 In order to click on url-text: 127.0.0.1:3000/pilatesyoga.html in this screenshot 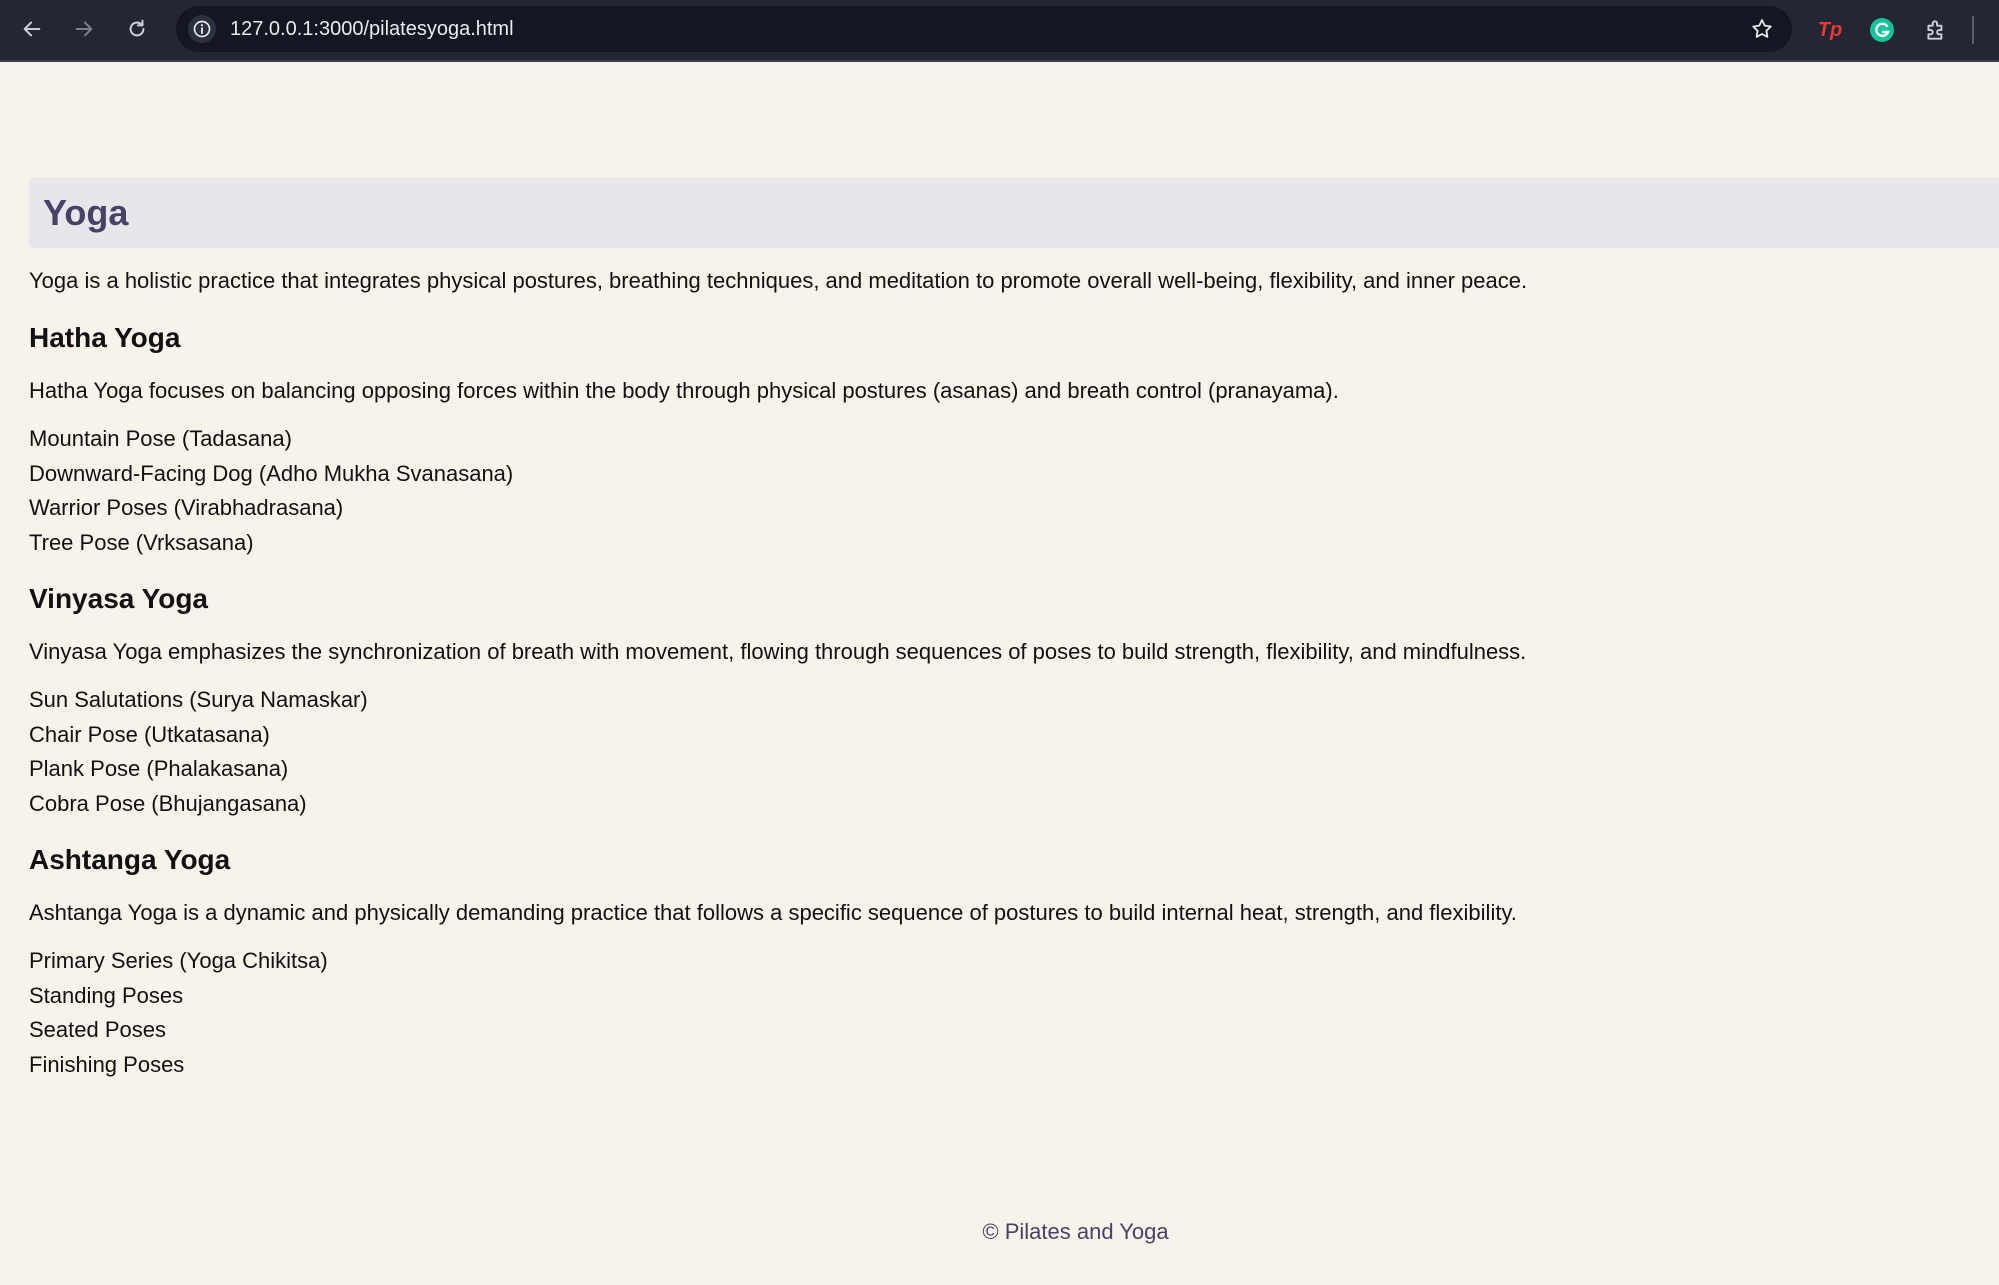, I will do `click(372, 29)`.